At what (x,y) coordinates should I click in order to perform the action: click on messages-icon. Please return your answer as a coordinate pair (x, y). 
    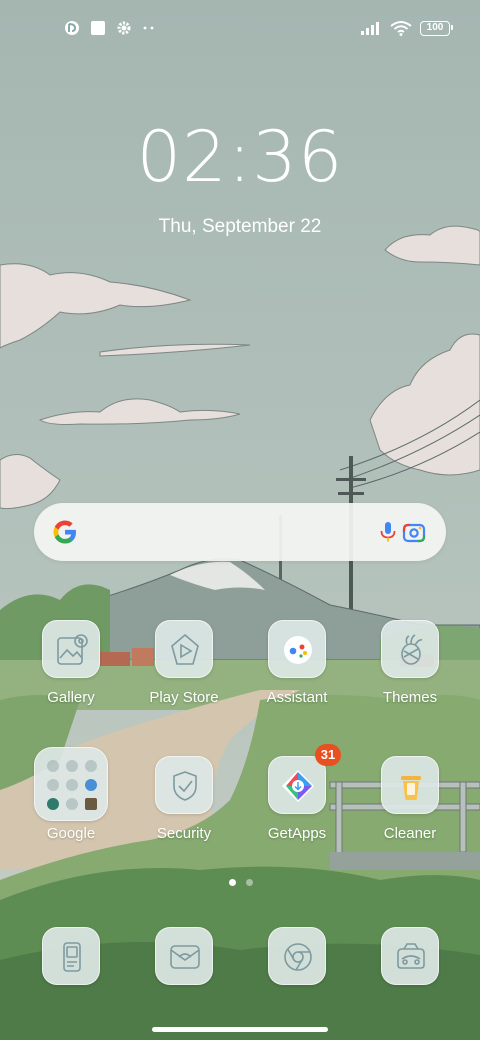
    Looking at the image, I should click on (184, 956).